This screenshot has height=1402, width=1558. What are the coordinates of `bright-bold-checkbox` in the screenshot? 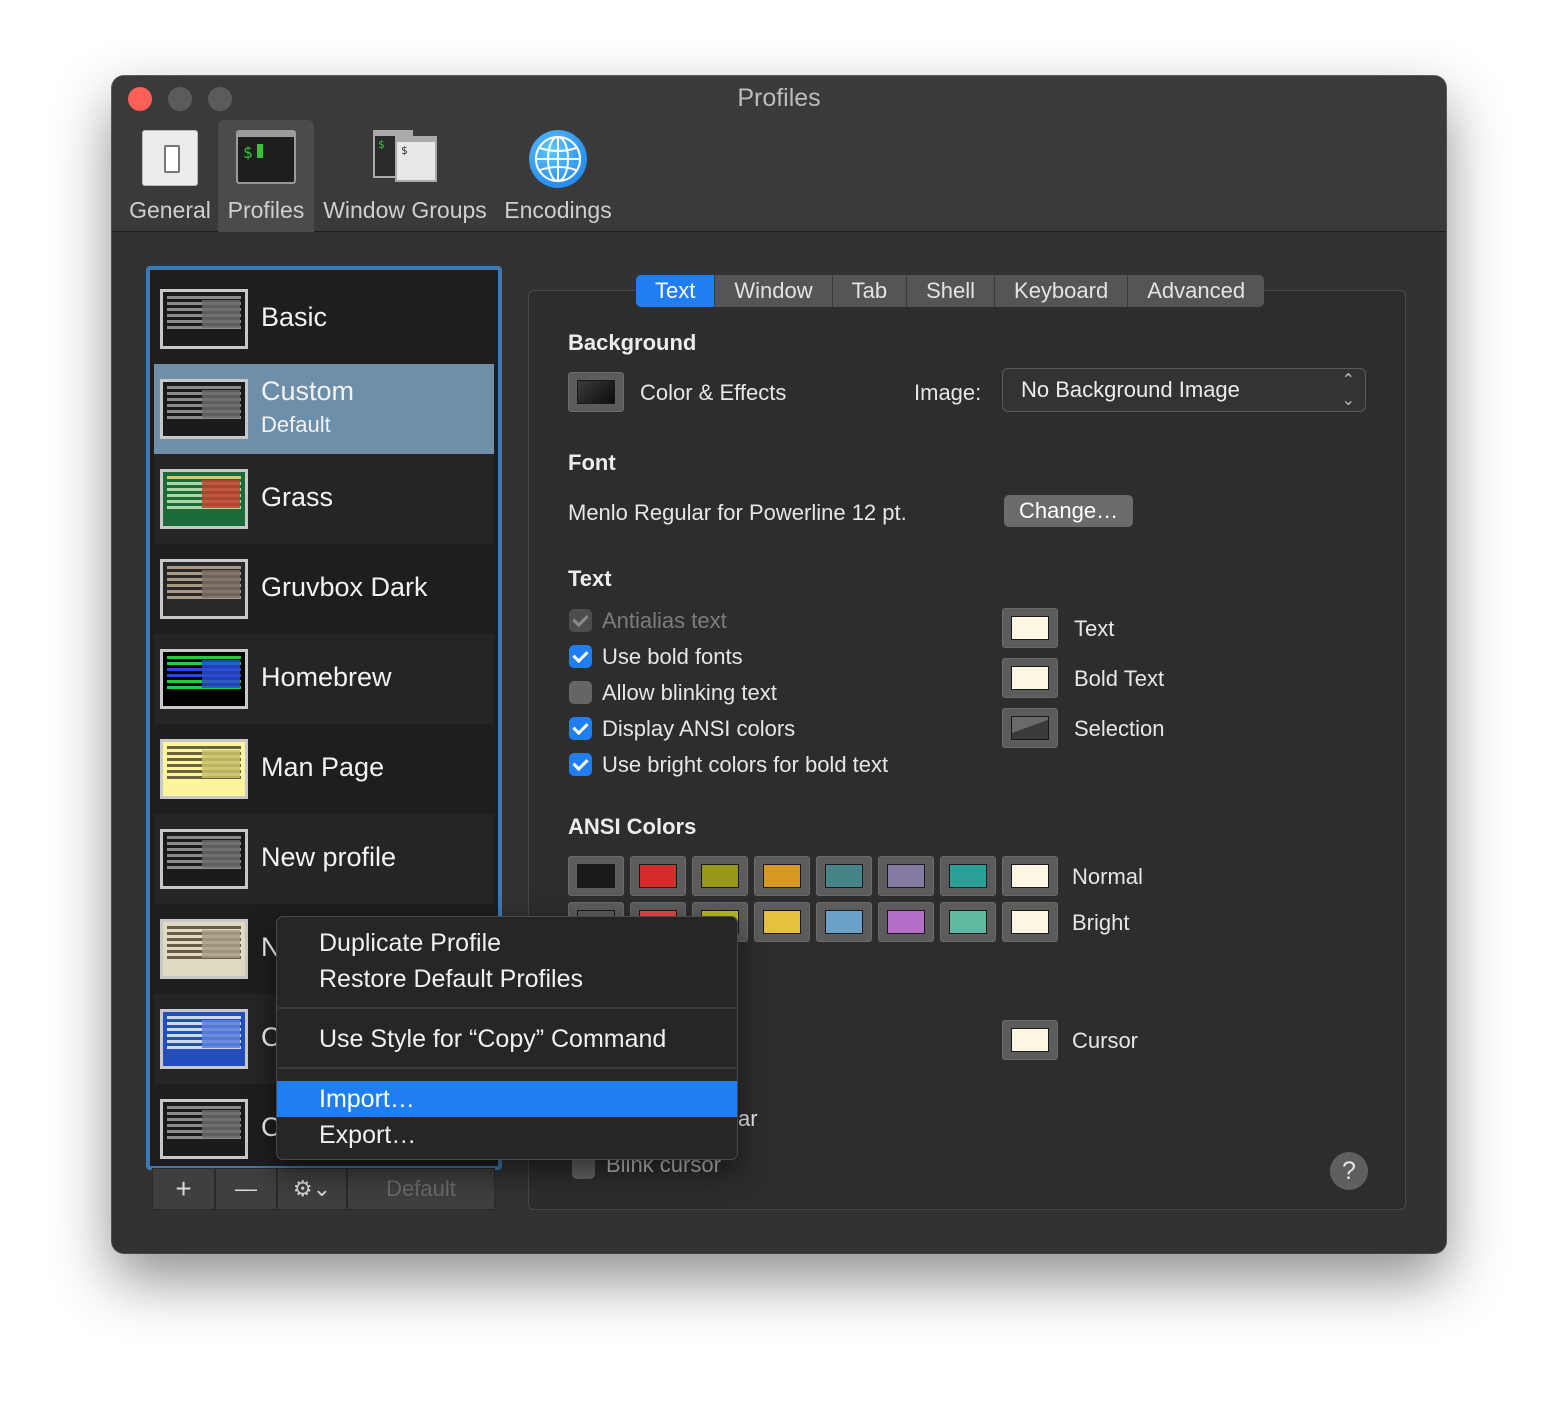 It's located at (580, 764).